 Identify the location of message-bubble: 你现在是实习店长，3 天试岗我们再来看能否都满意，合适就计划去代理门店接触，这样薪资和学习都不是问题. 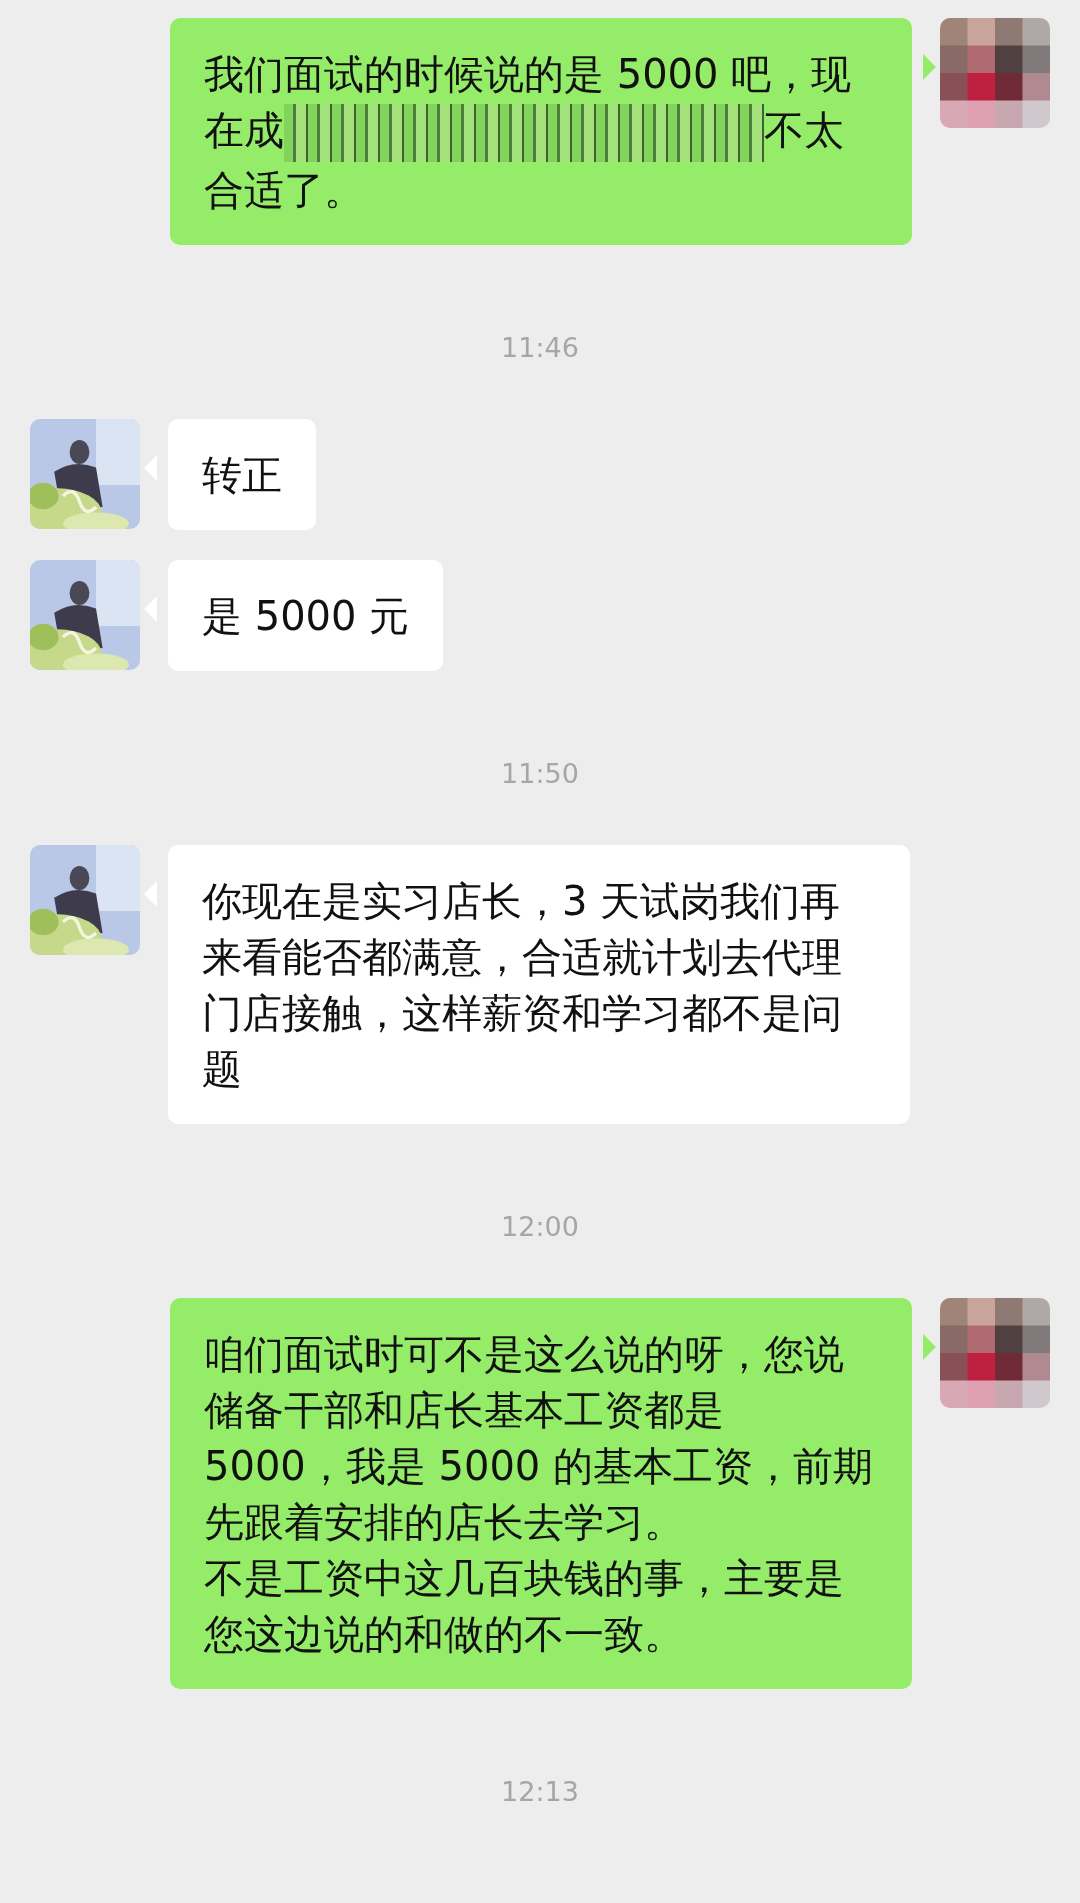
(539, 984).